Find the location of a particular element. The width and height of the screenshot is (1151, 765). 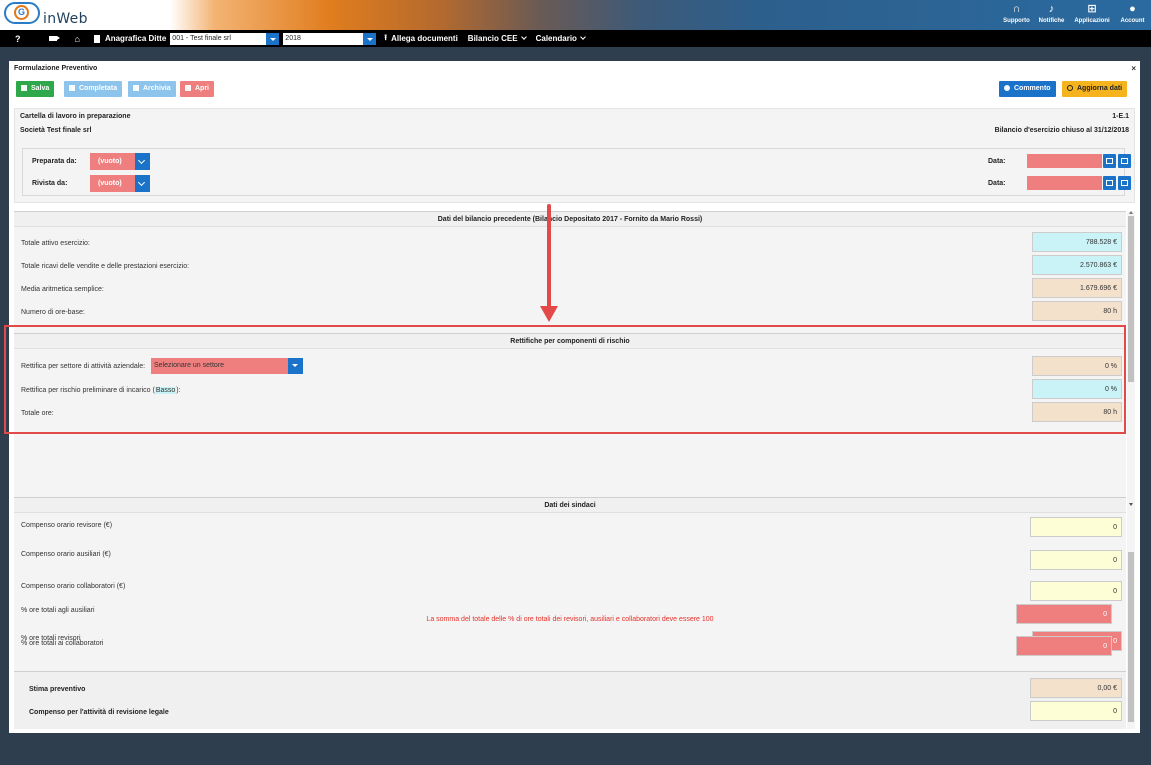

grid-icon: ⊞ is located at coordinates (1092, 9).